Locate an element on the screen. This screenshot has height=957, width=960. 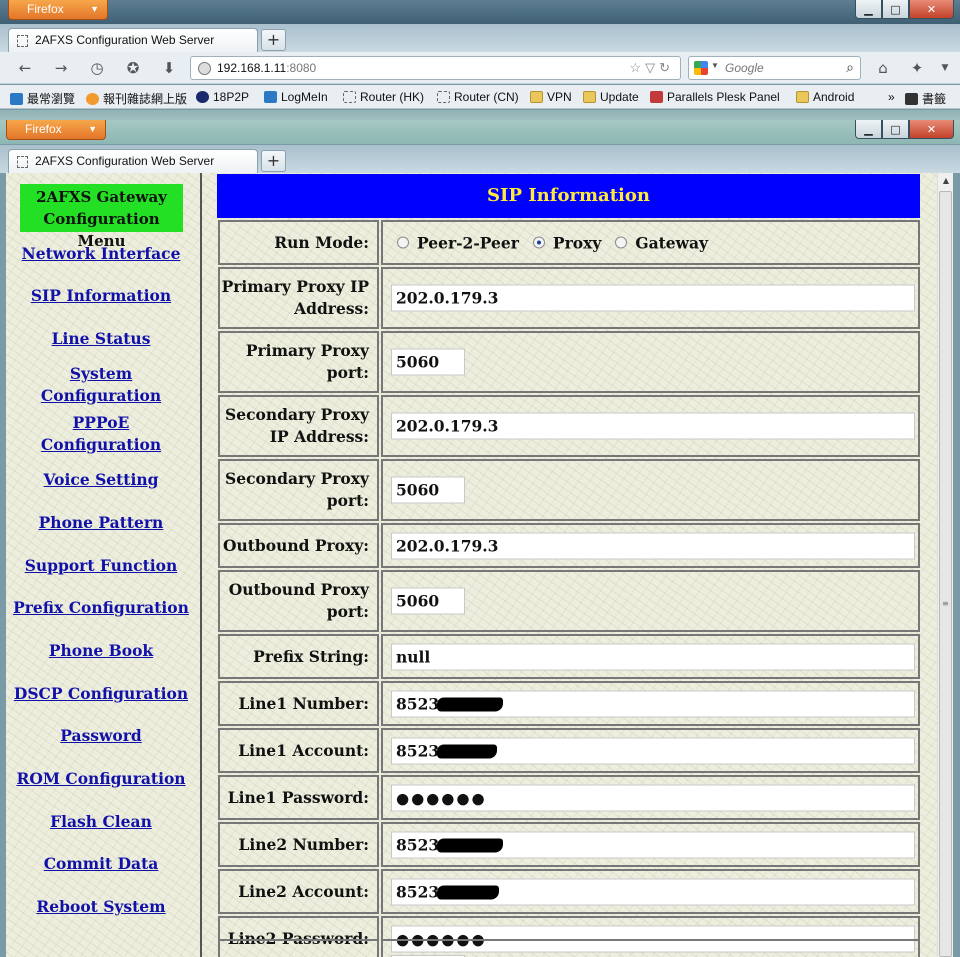
bookmark-item: Parallels Plesk Panel is located at coordinates (715, 97).